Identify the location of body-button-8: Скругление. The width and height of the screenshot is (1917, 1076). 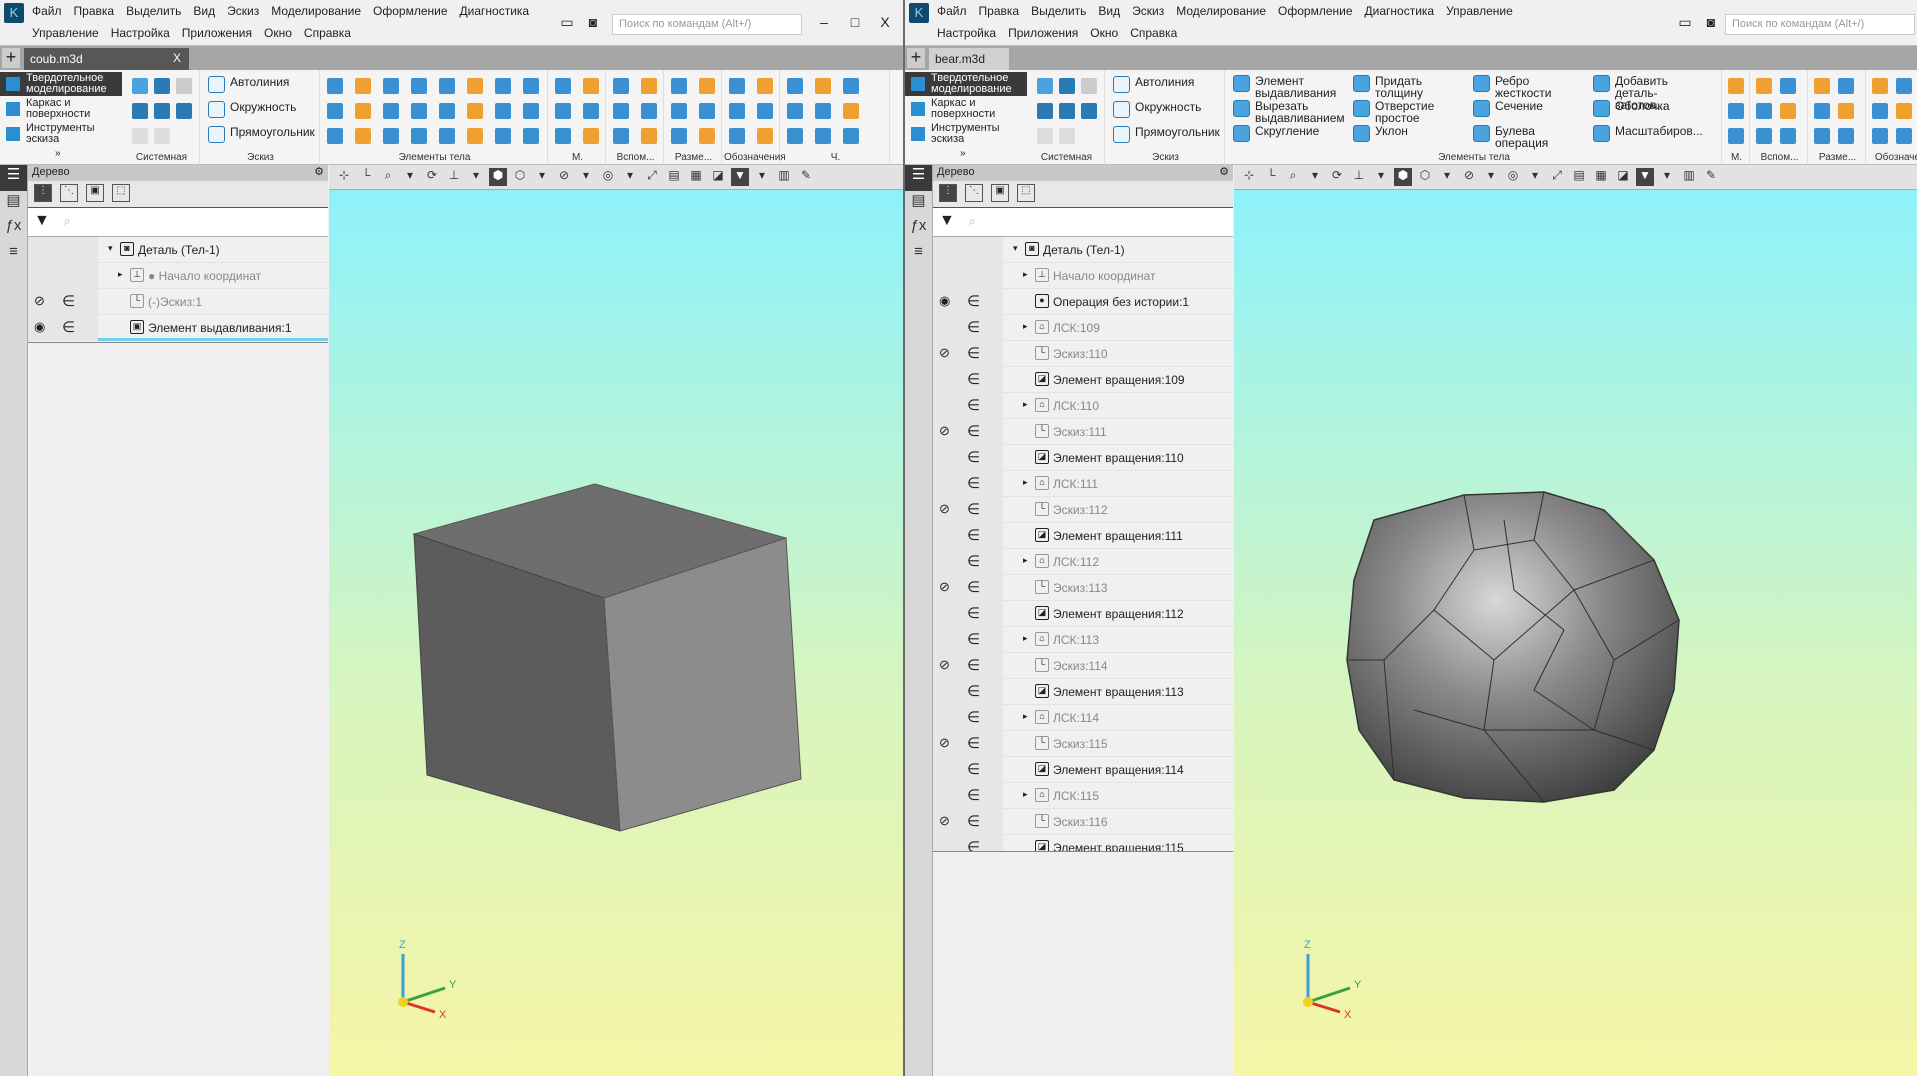
(1290, 133).